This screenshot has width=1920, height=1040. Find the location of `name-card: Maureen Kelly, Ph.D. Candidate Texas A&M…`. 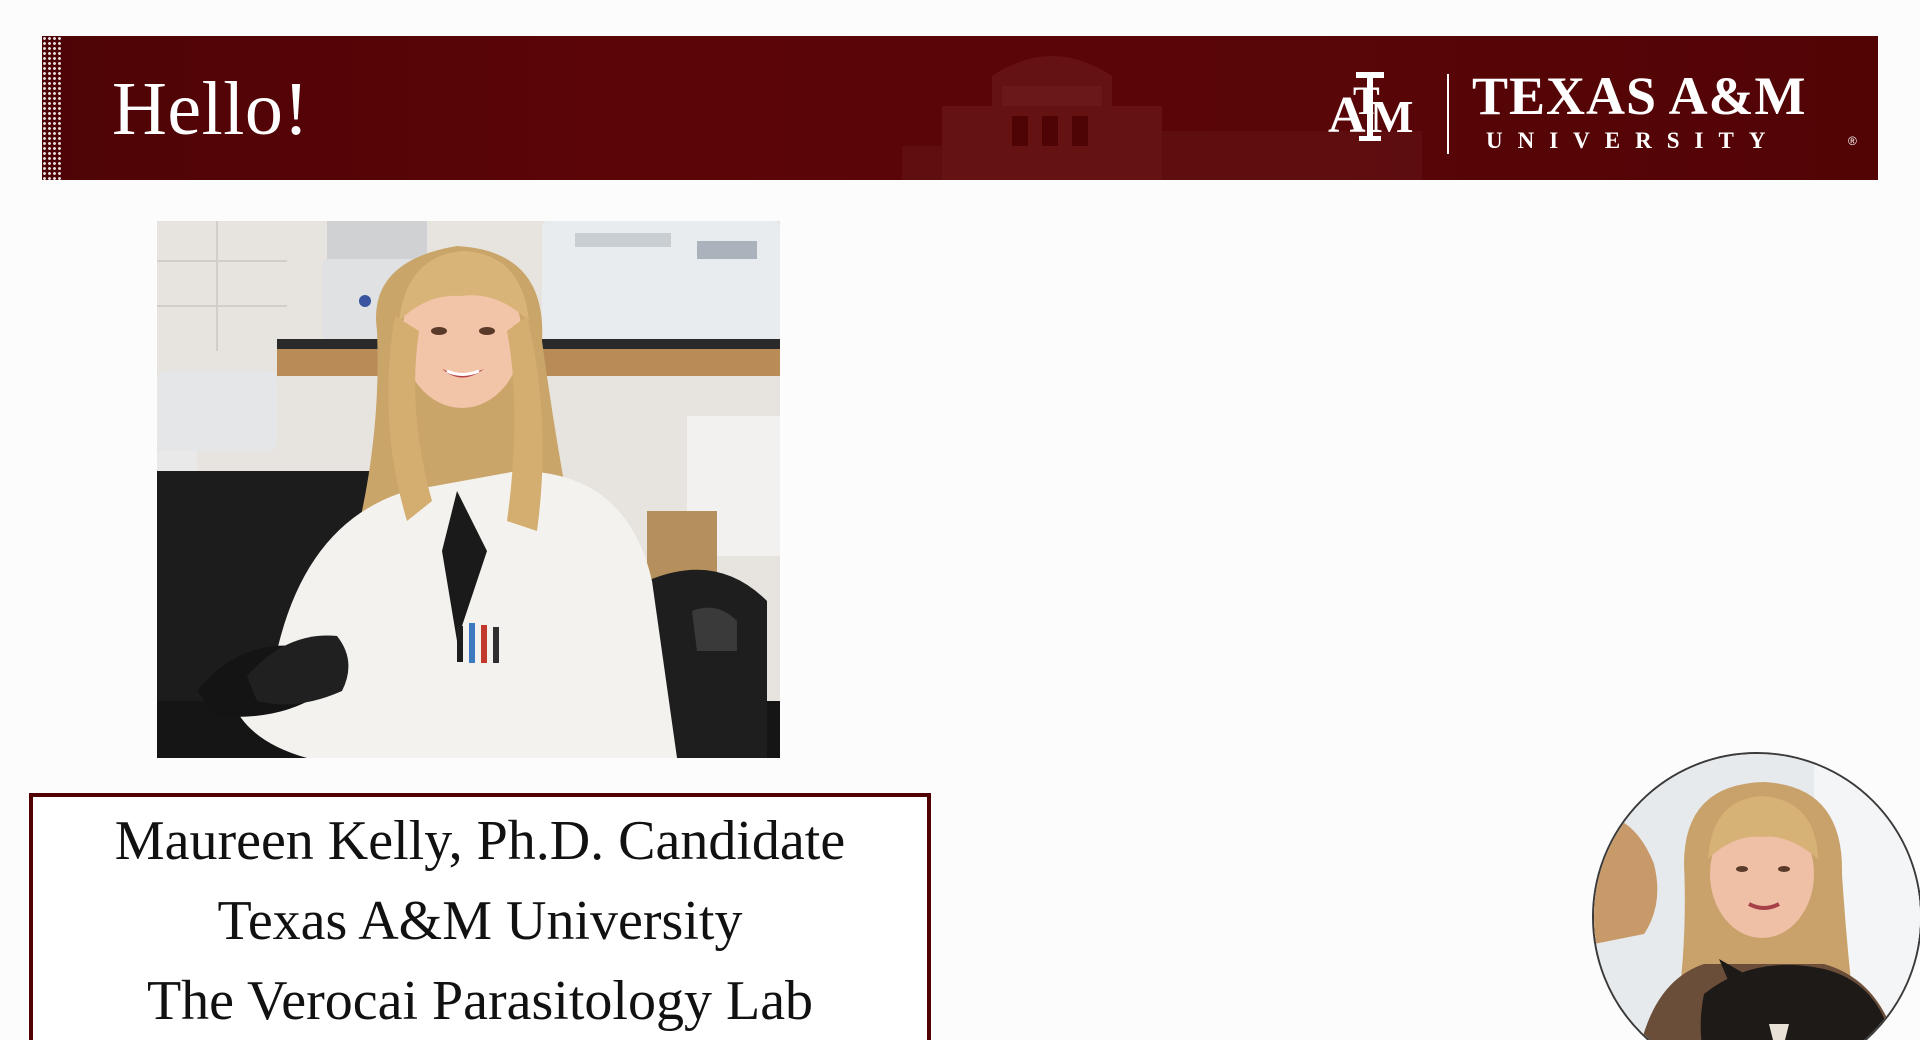

name-card: Maureen Kelly, Ph.D. Candidate Texas A&M… is located at coordinates (480, 916).